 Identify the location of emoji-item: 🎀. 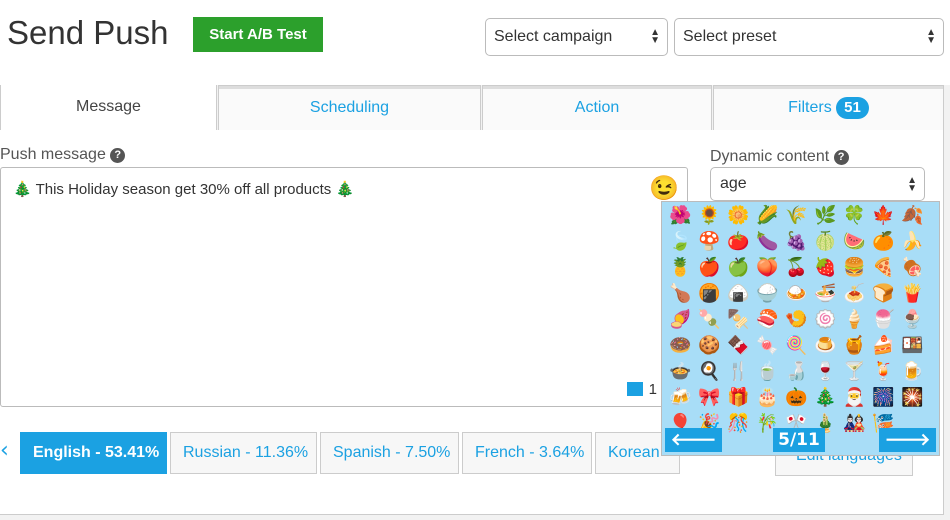
(709, 400).